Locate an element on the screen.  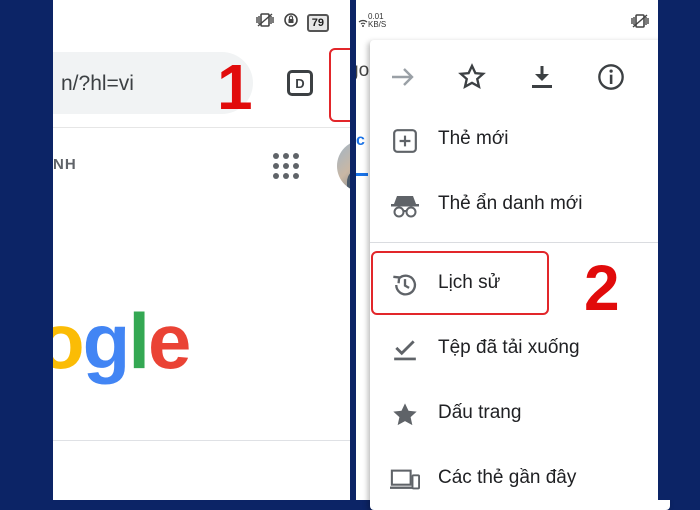
menu-item-label: Thẻ ẩn danh mới is located at coordinates (510, 203).